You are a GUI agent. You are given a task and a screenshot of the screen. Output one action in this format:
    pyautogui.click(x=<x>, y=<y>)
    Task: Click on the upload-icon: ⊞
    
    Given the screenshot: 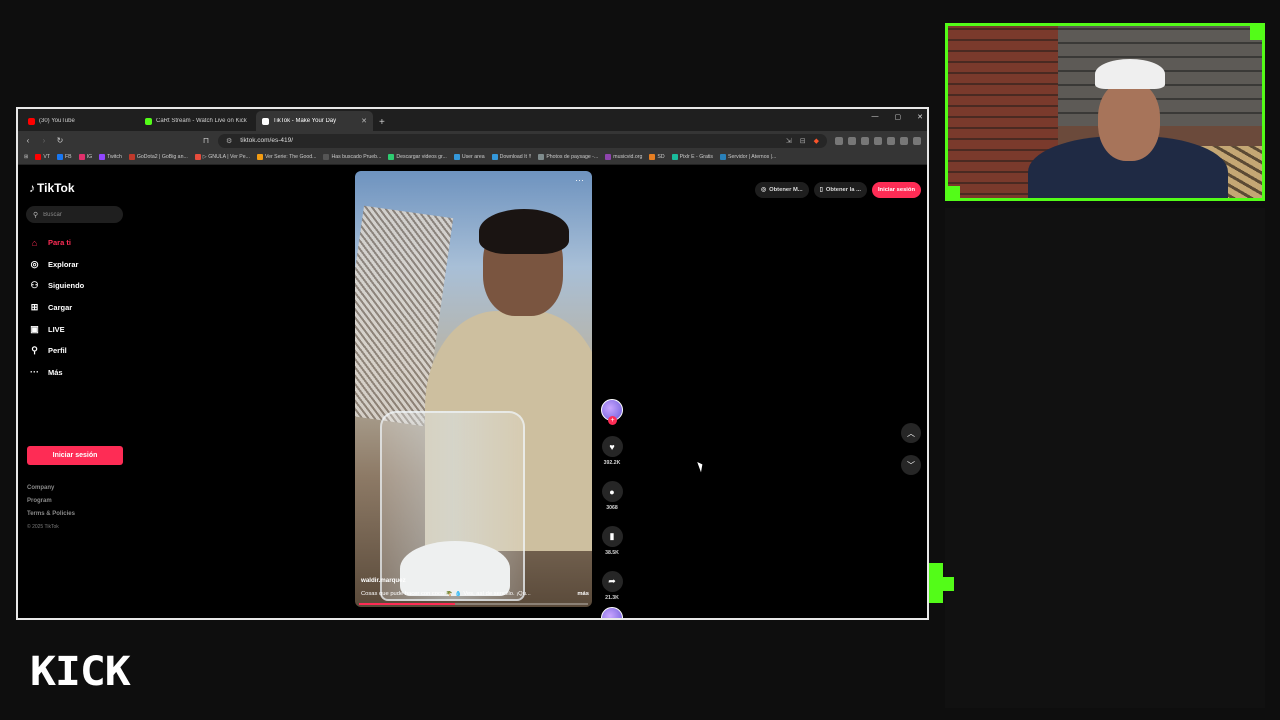 What is the action you would take?
    pyautogui.click(x=34, y=307)
    